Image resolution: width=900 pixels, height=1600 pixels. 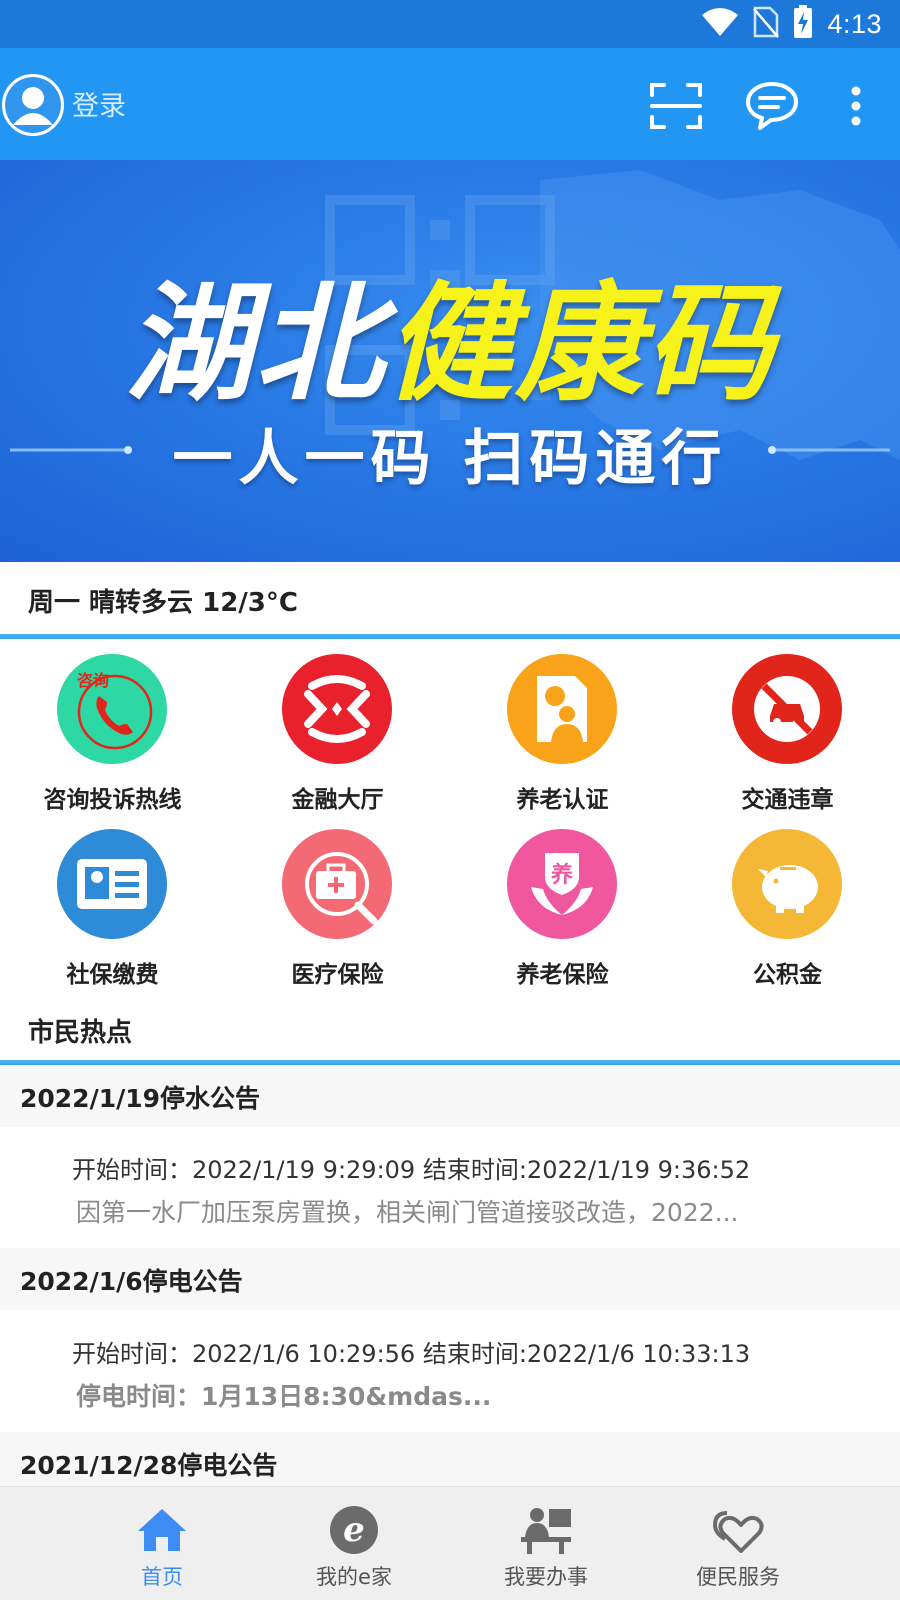 I want to click on service-social-security-payment: 社保缴费, so click(x=112, y=914).